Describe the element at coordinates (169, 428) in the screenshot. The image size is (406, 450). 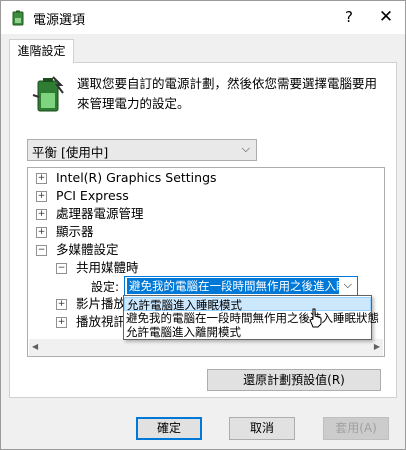
I see `ok-button: 確定` at that location.